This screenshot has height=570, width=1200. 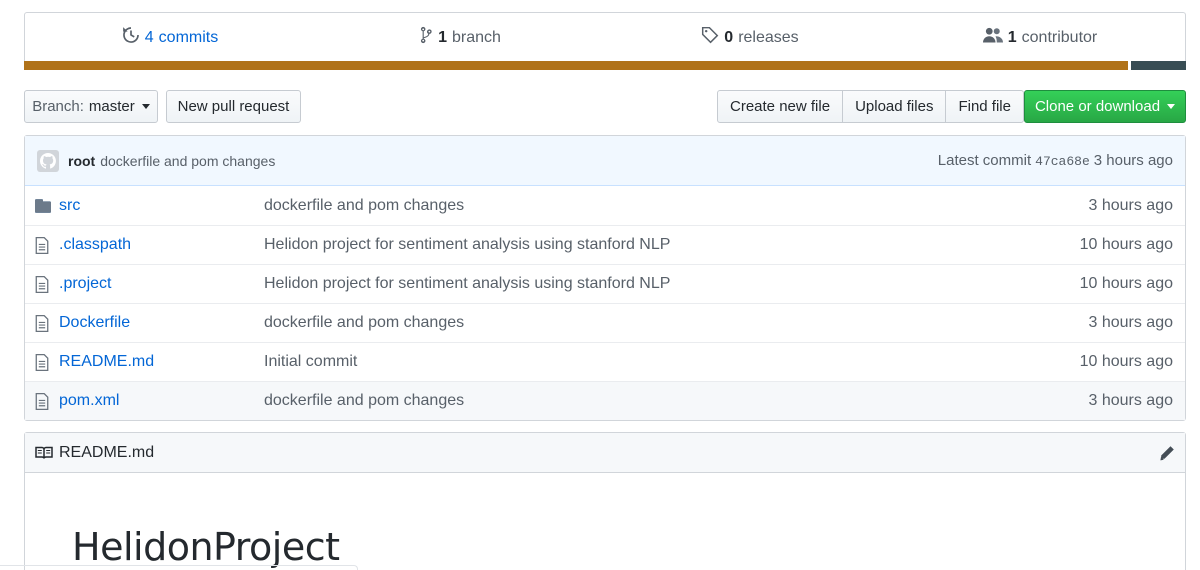 I want to click on file-name: .classpath, so click(x=161, y=245).